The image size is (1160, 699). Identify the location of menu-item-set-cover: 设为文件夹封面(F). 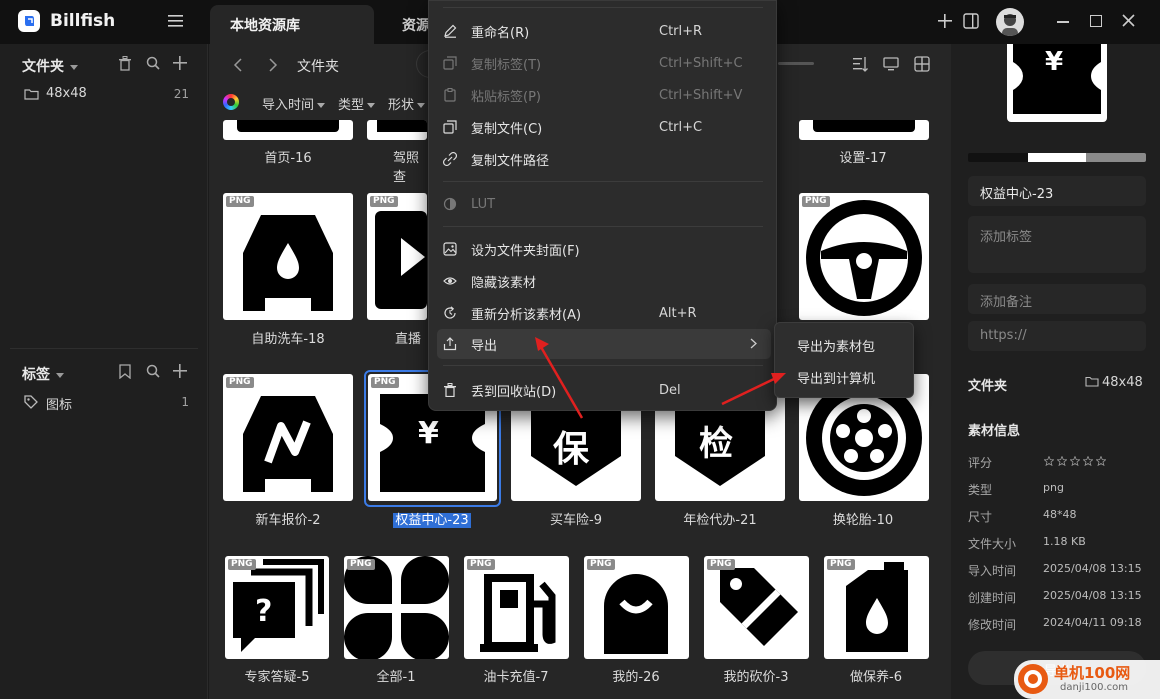
(603, 249).